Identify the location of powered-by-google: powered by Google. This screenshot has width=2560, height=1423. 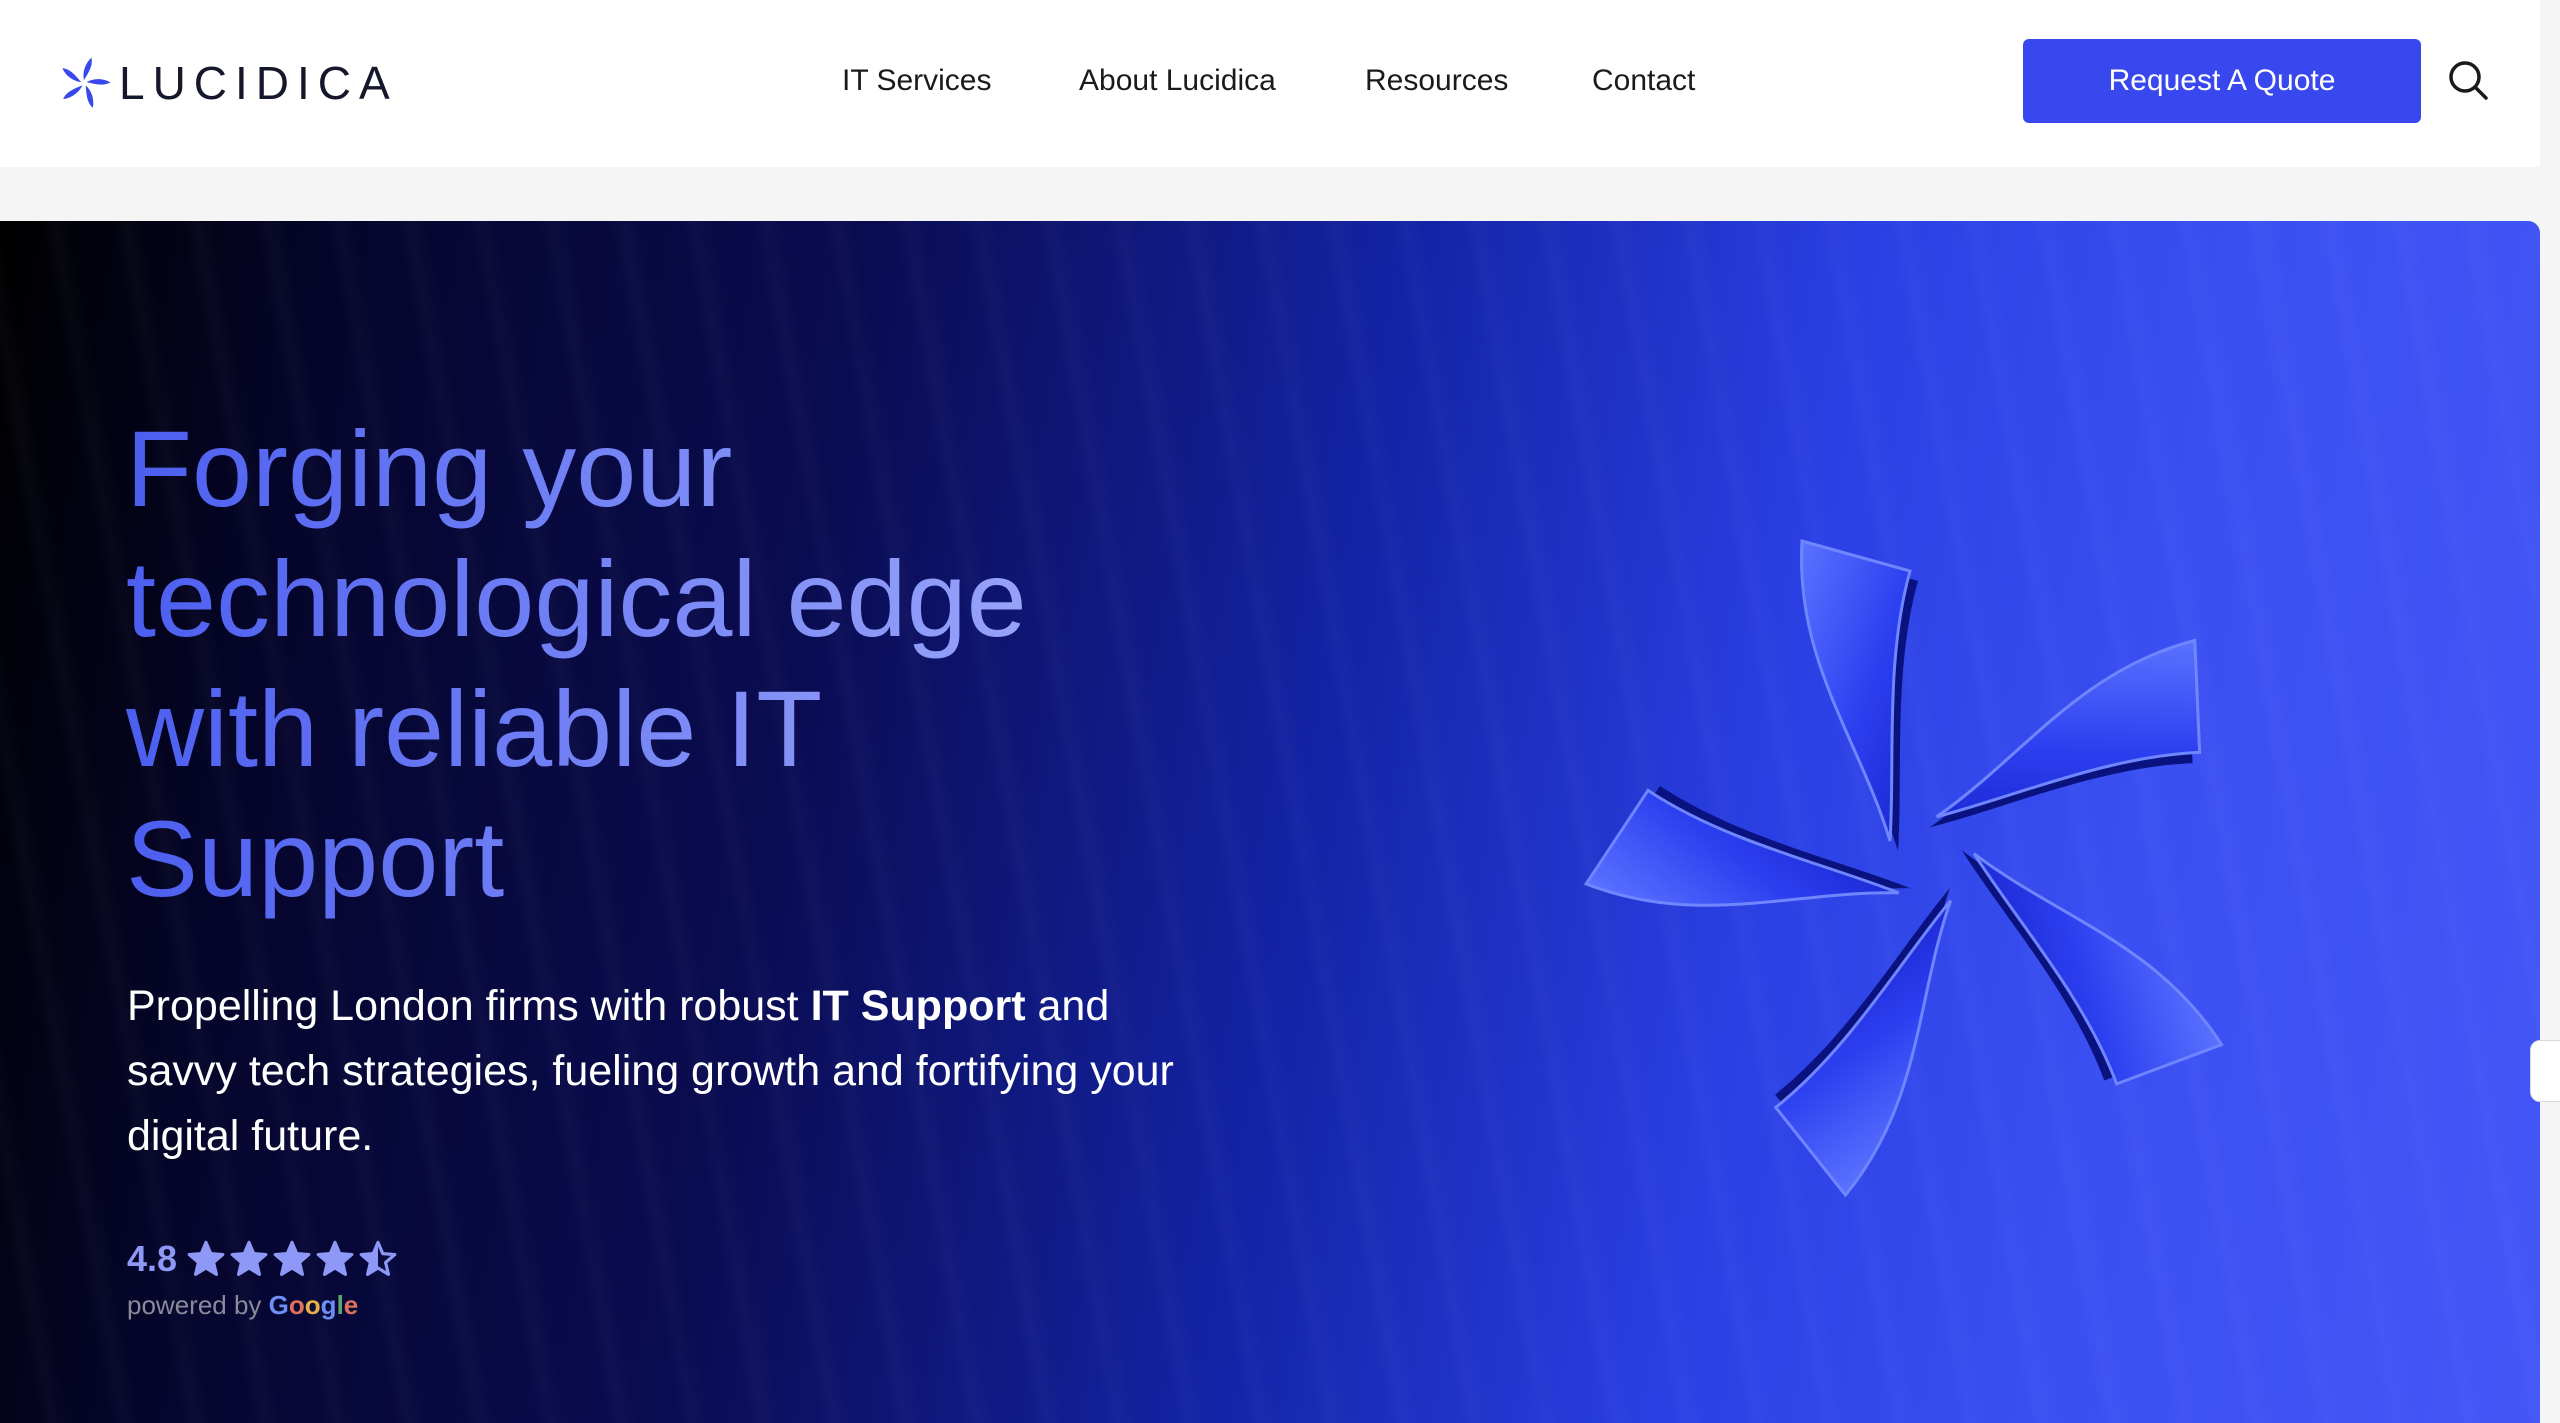
(242, 1305).